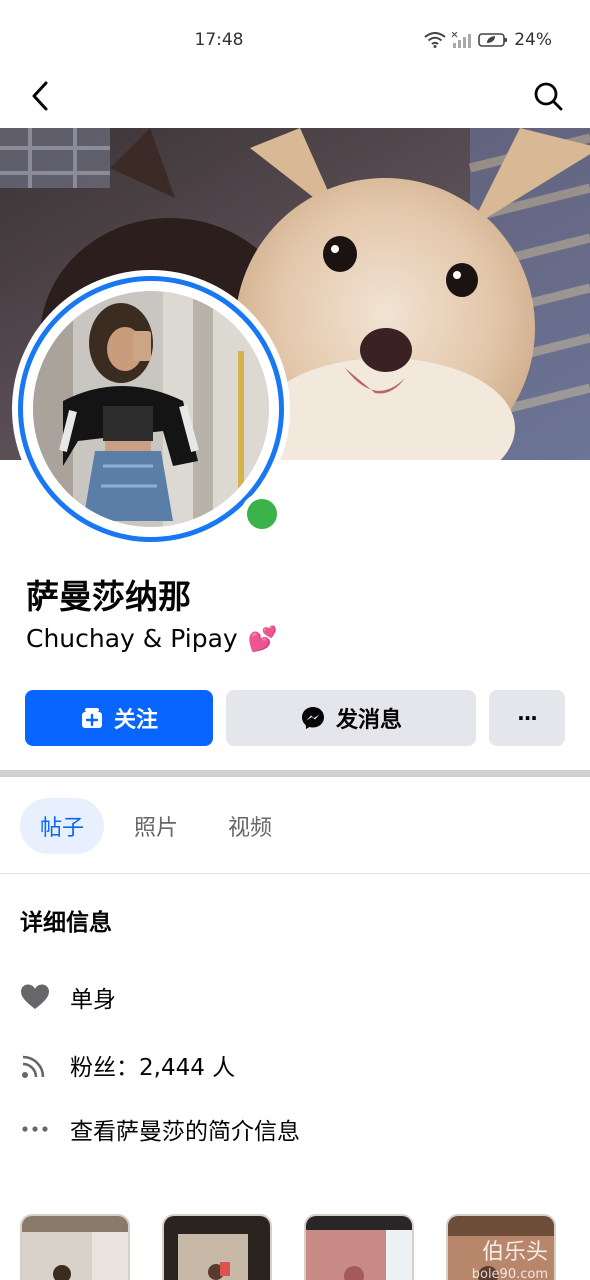 Image resolution: width=590 pixels, height=1280 pixels. Describe the element at coordinates (295, 873) in the screenshot. I see `tabs-divider` at that location.